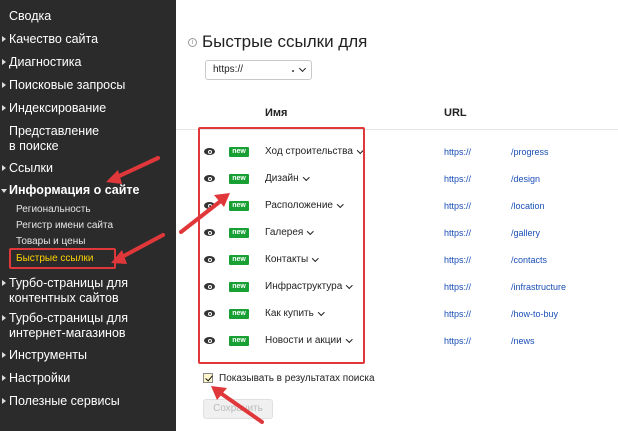 This screenshot has height=431, width=618. What do you see at coordinates (136, 168) in the screenshot?
I see `arrow-to-site-info` at bounding box center [136, 168].